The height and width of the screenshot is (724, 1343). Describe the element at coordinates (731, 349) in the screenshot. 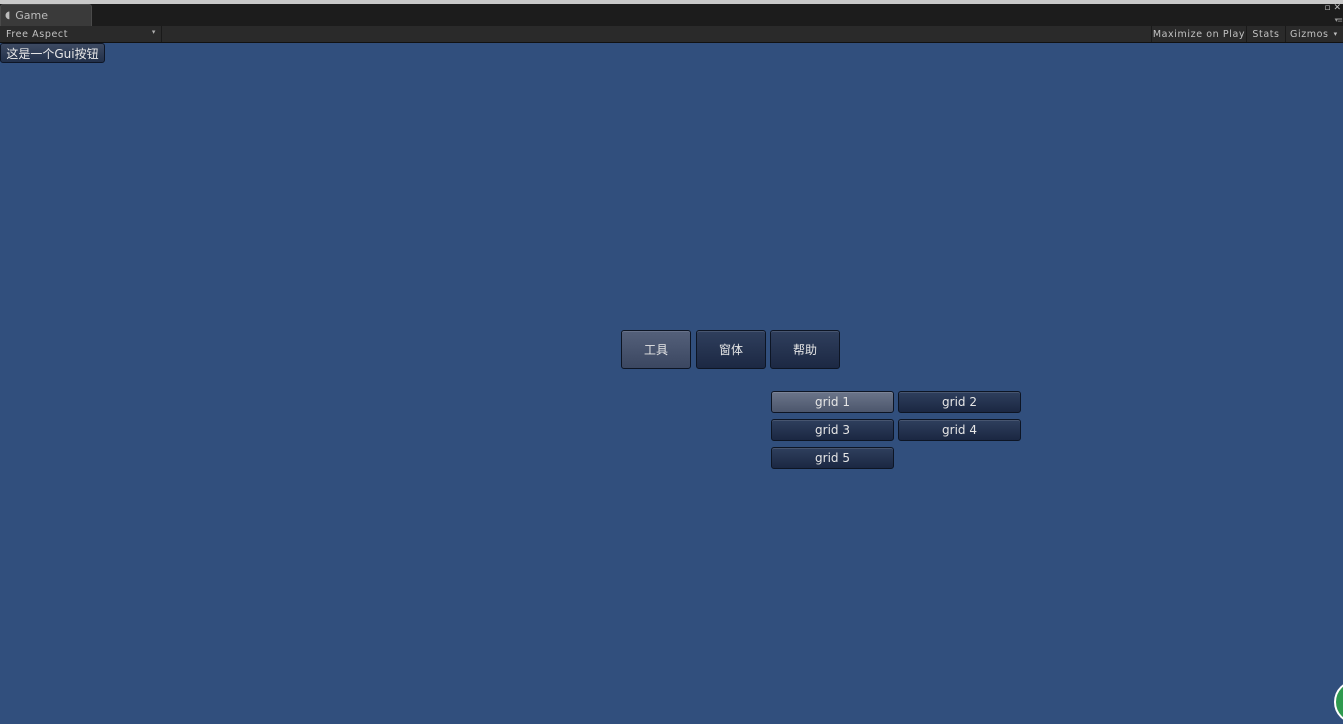

I see `toolbar-item-window: 窗体` at that location.